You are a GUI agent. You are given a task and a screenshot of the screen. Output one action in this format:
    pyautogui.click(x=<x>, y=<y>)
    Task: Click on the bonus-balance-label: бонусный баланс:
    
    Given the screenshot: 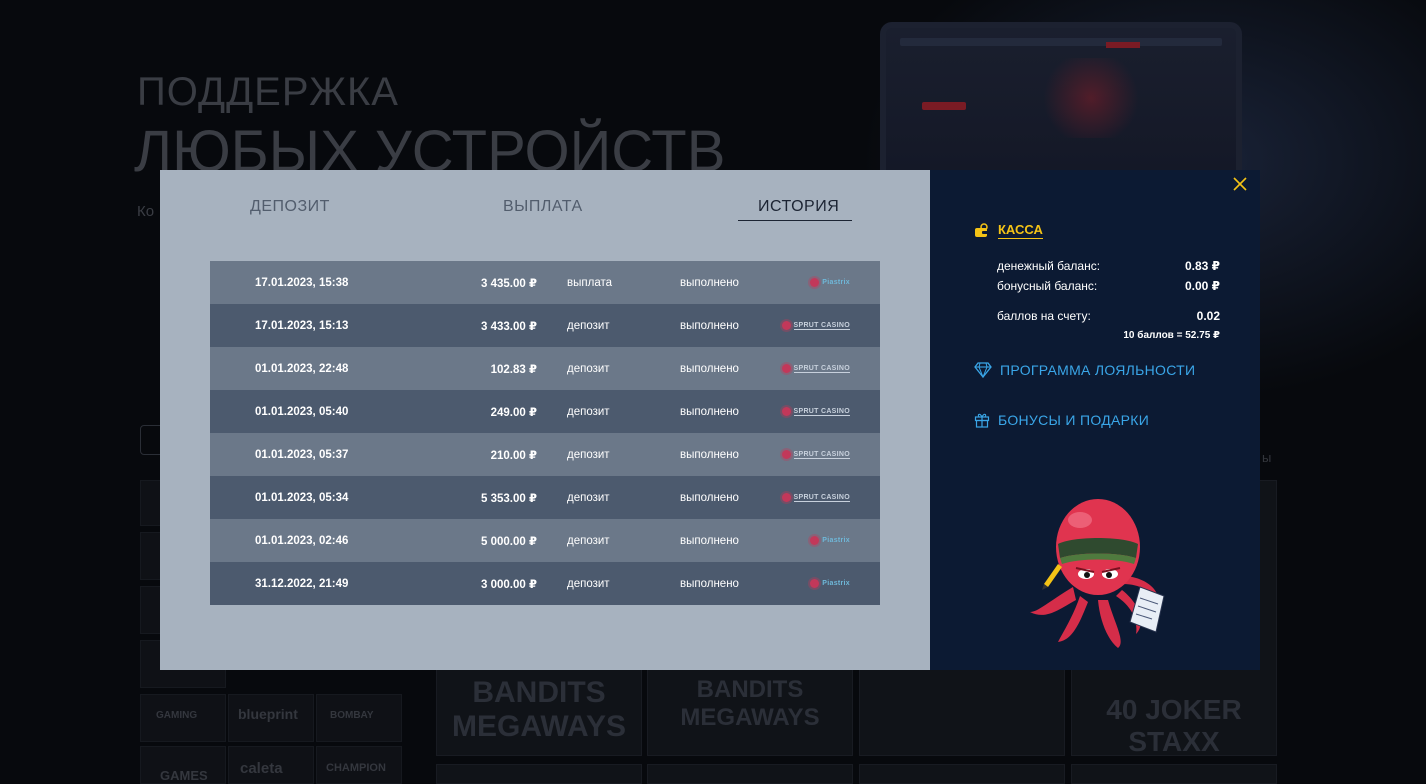 What is the action you would take?
    pyautogui.click(x=1047, y=286)
    